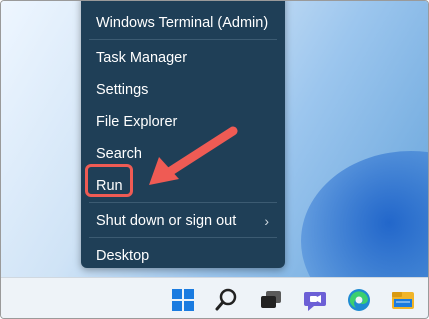 This screenshot has width=429, height=319. What do you see at coordinates (182, 23) in the screenshot?
I see `menu-item-label: Windows Terminal (Admin)` at bounding box center [182, 23].